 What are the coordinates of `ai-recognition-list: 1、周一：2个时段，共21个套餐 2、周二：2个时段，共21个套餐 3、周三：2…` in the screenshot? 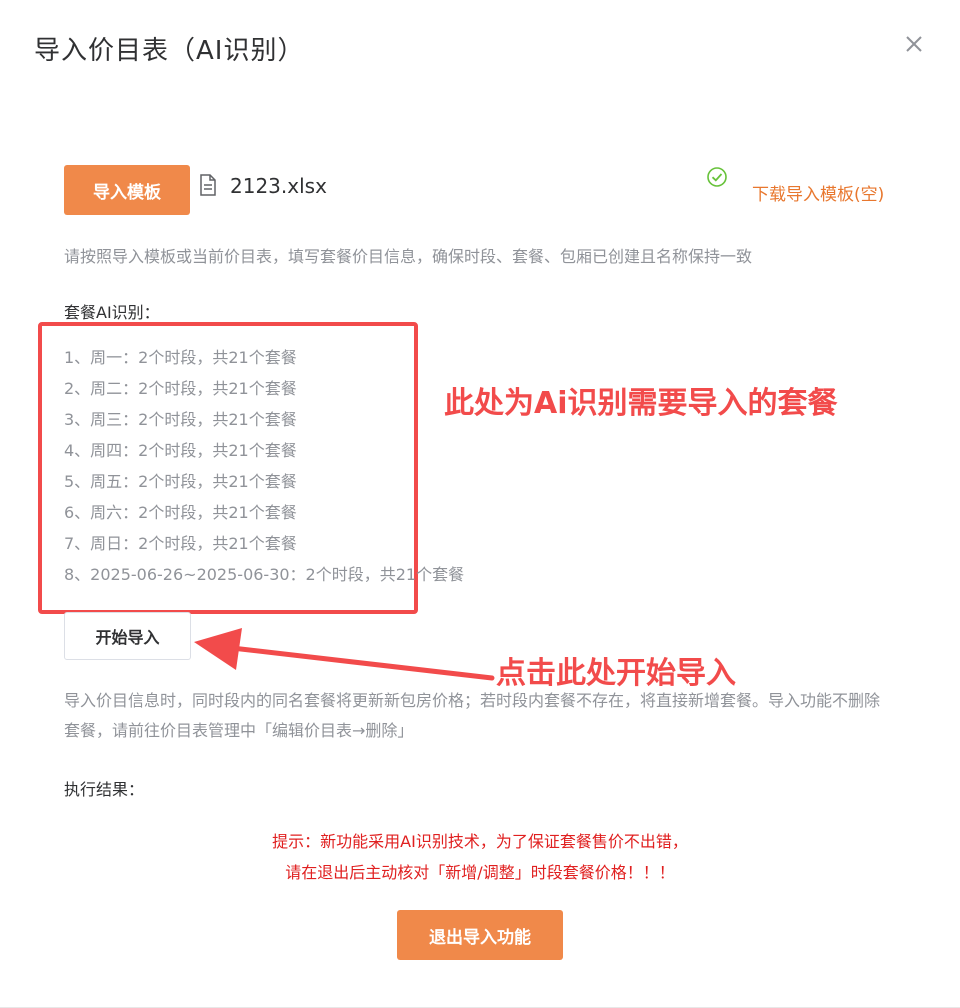 It's located at (264, 466).